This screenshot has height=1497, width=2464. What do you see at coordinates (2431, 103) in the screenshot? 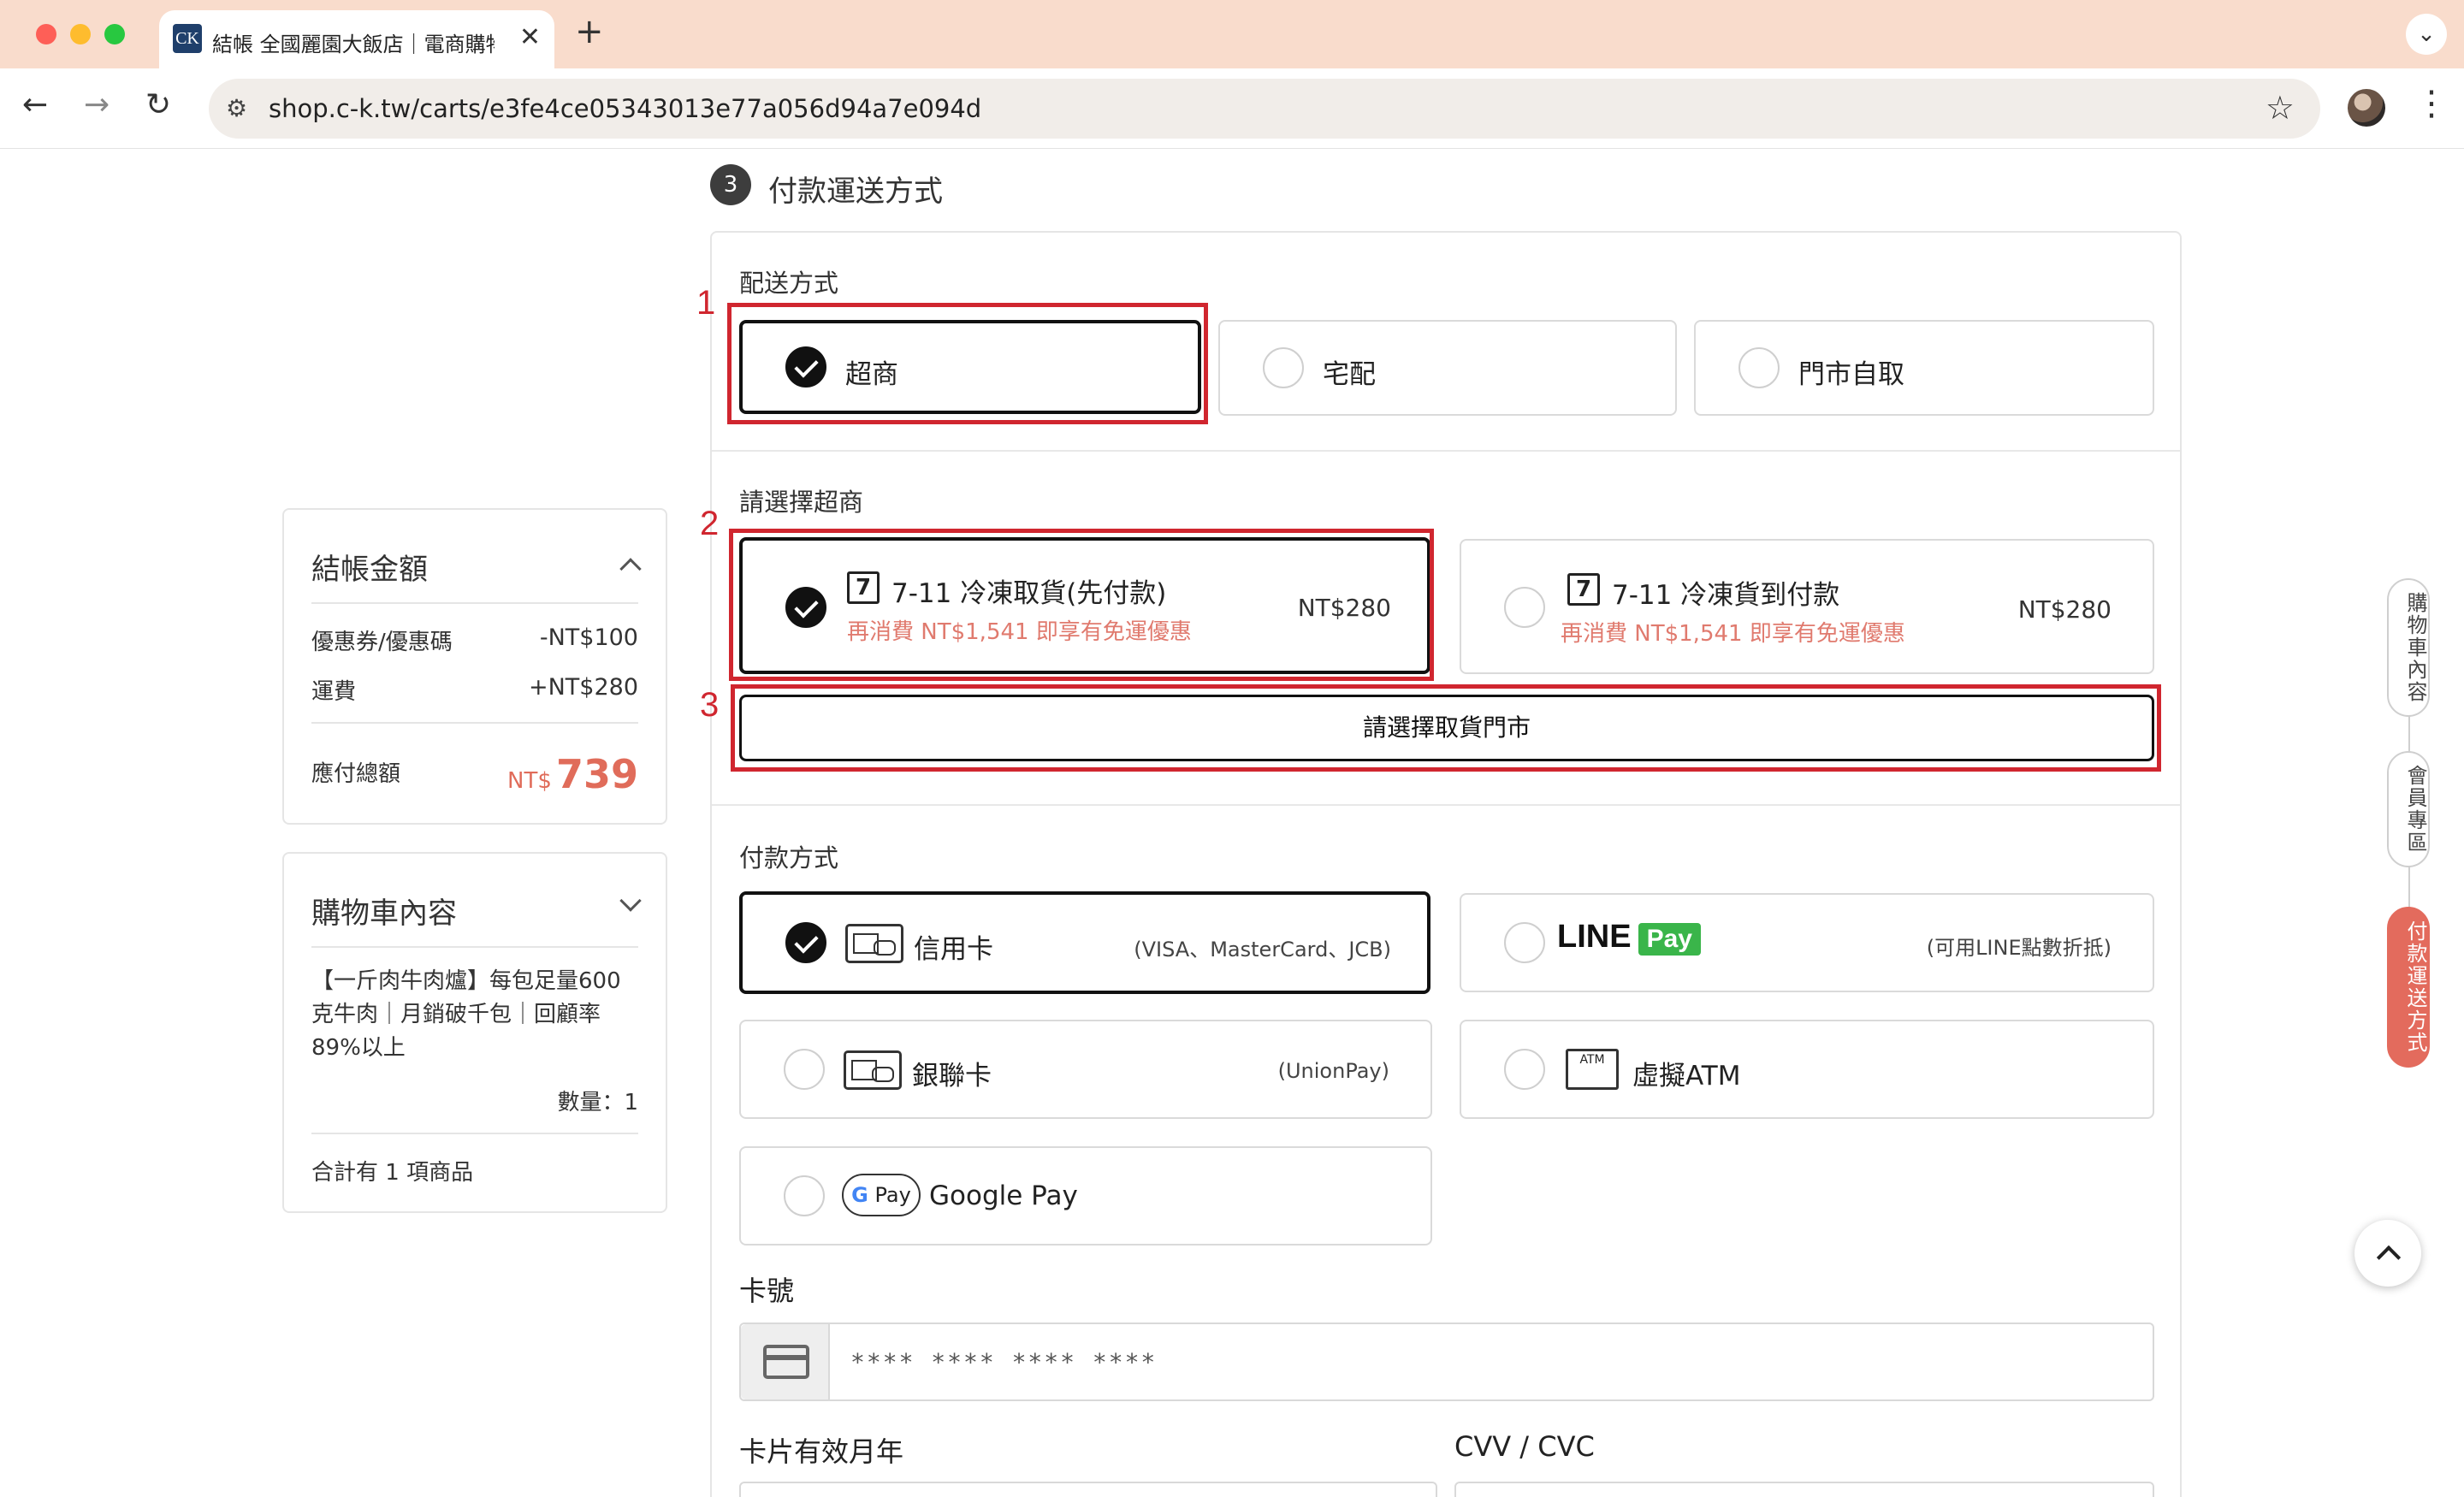
I see `menu-dots-icon: ⋮` at bounding box center [2431, 103].